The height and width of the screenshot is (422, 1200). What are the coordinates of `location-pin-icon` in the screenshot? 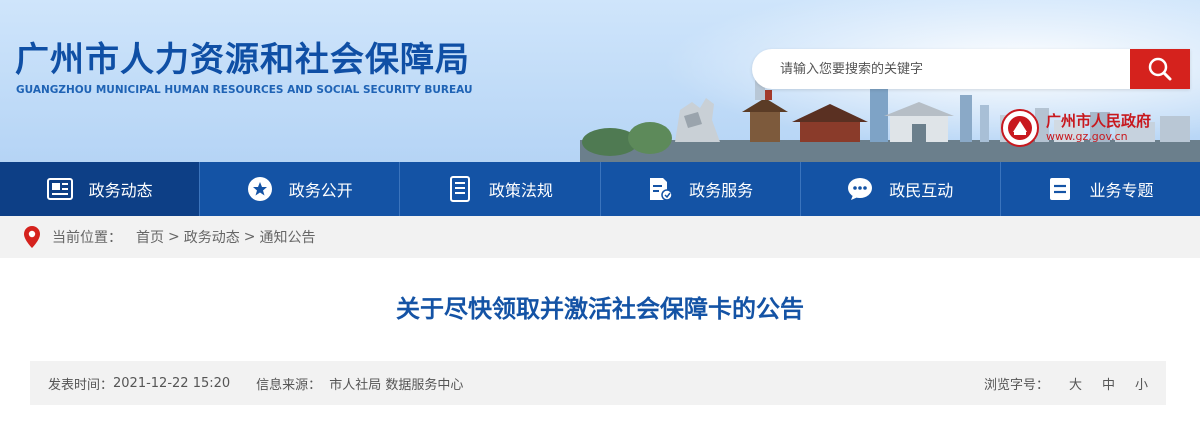 It's located at (32, 237).